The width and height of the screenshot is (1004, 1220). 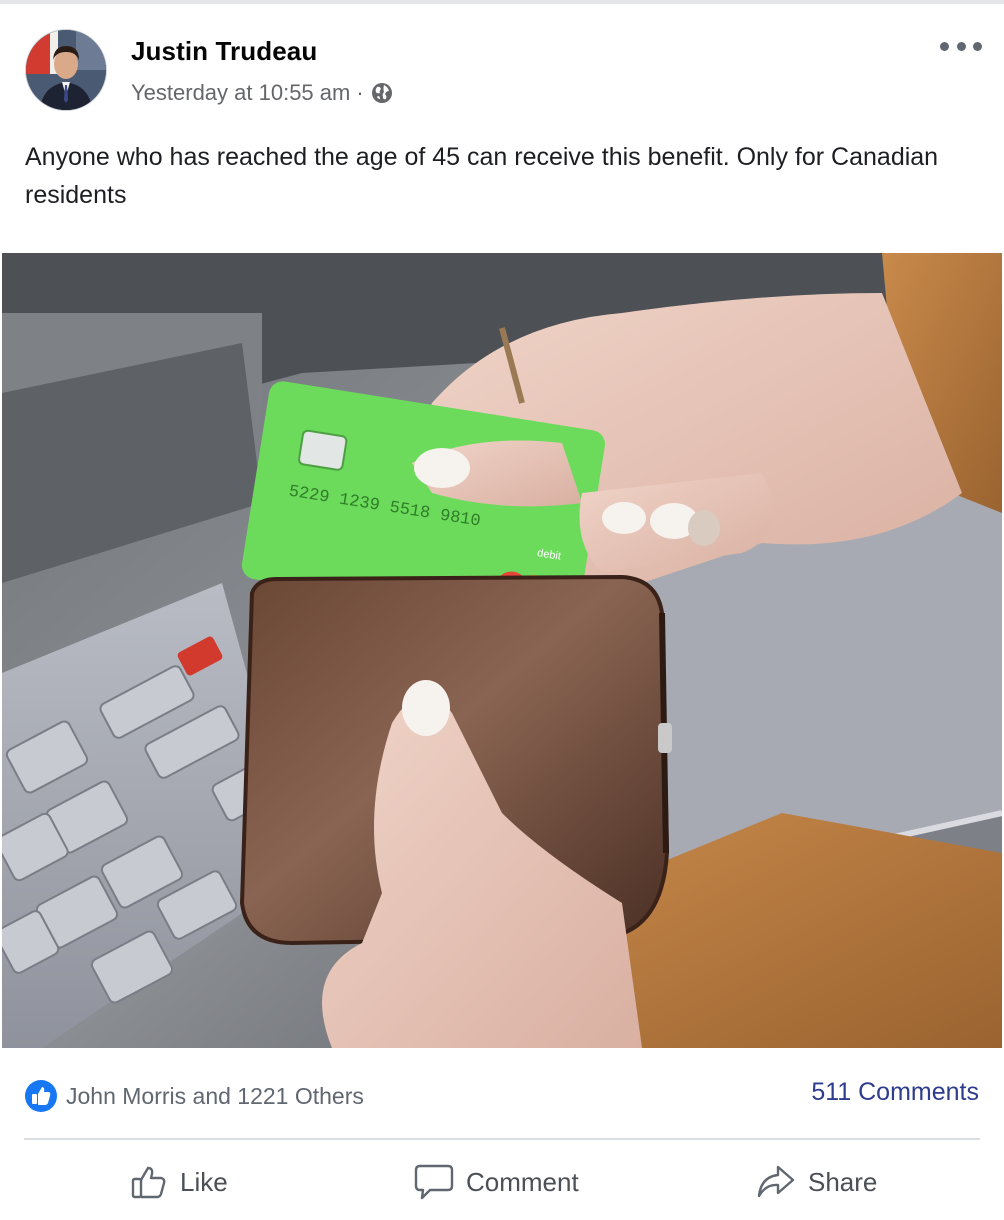 I want to click on comment-button: Comment, so click(x=496, y=1182).